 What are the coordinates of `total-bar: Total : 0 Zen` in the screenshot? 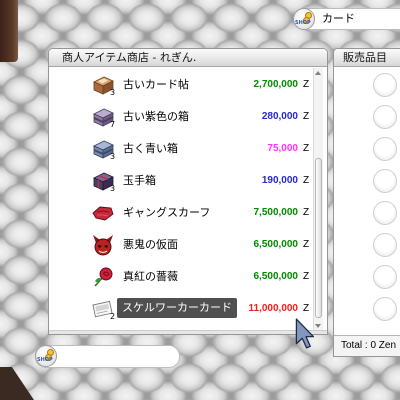 It's located at (367, 345).